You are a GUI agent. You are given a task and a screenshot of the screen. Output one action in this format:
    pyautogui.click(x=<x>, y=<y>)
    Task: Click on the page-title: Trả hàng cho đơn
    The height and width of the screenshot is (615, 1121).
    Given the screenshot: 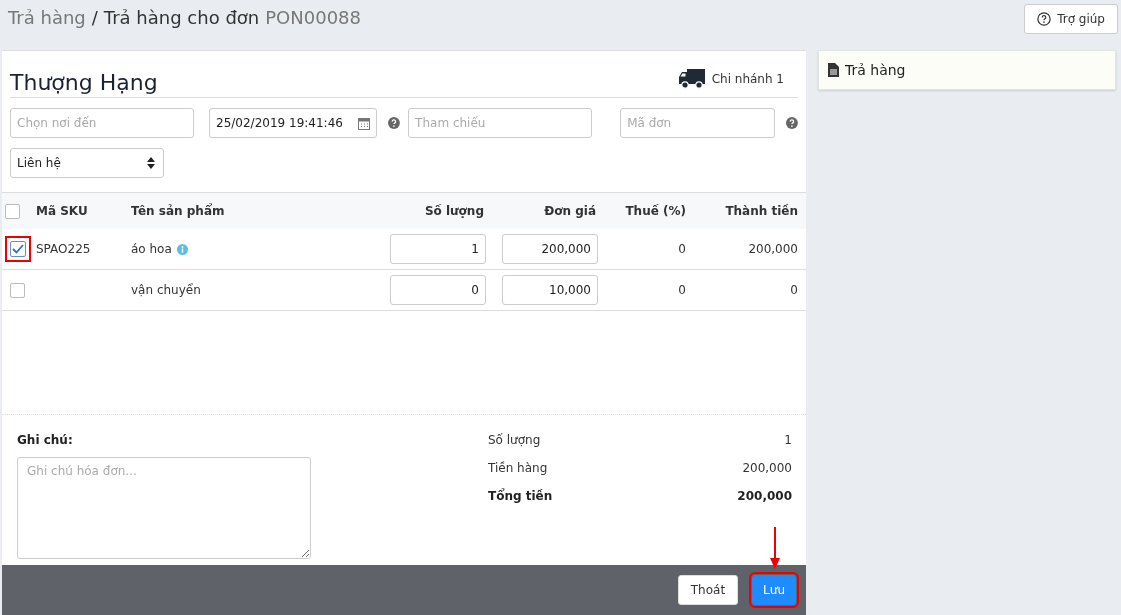 What is the action you would take?
    pyautogui.click(x=181, y=17)
    